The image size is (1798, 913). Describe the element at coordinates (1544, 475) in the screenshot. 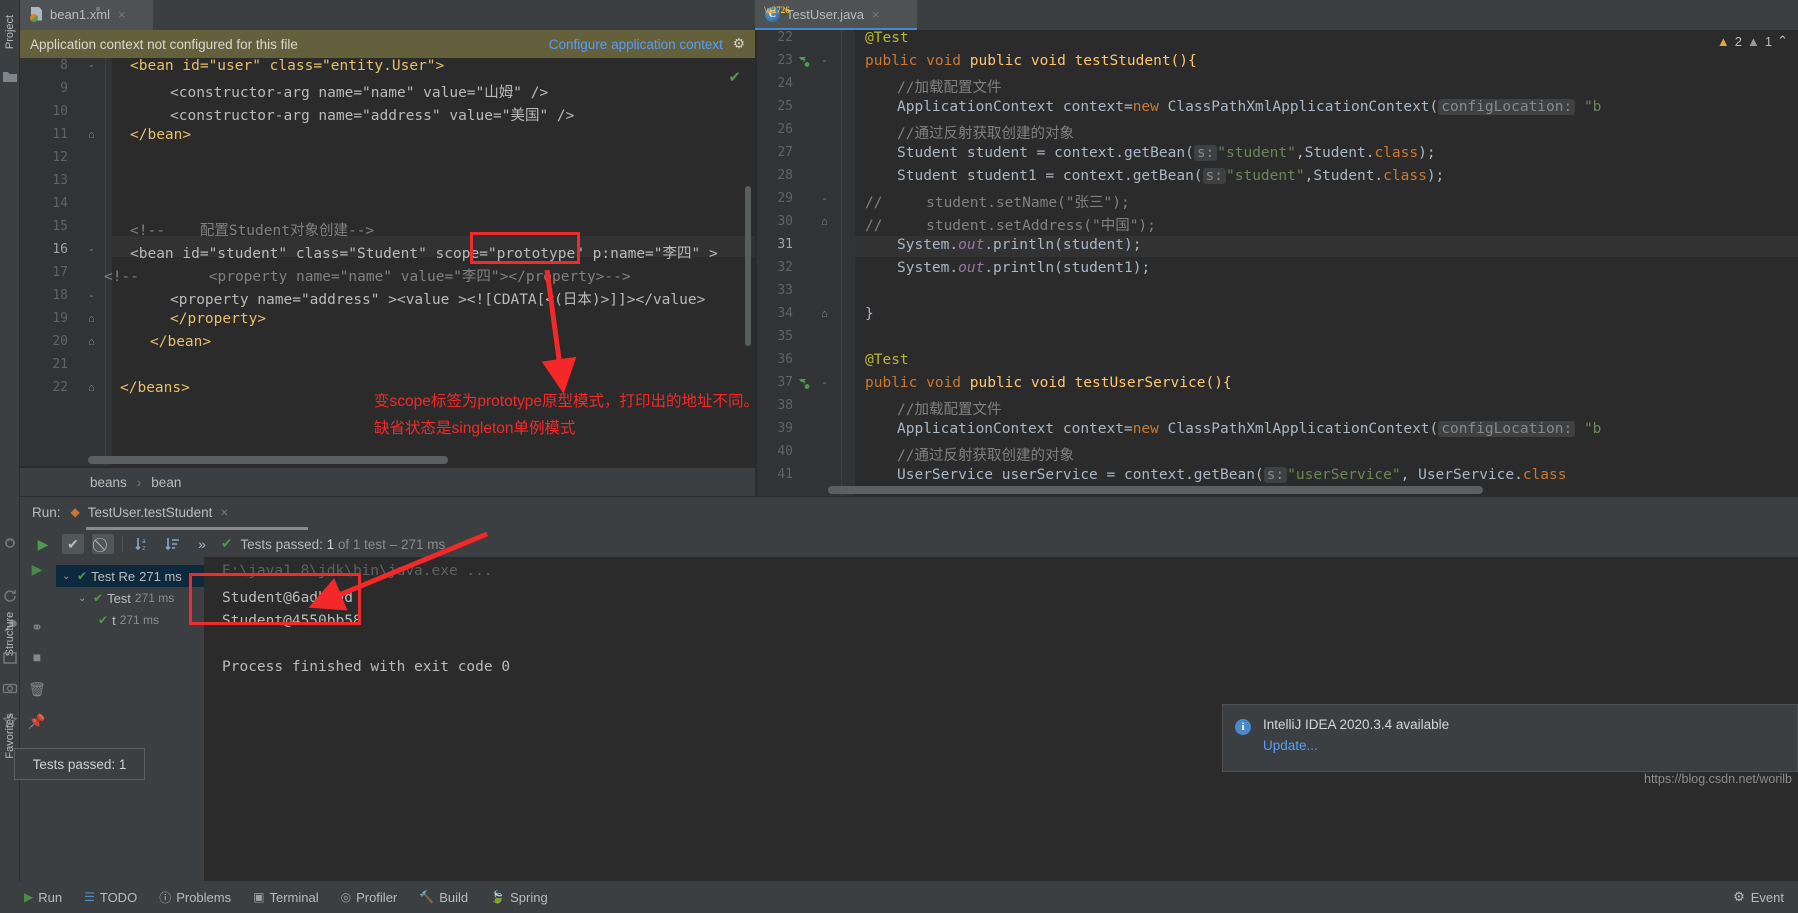

I see `keyword-class: class` at that location.